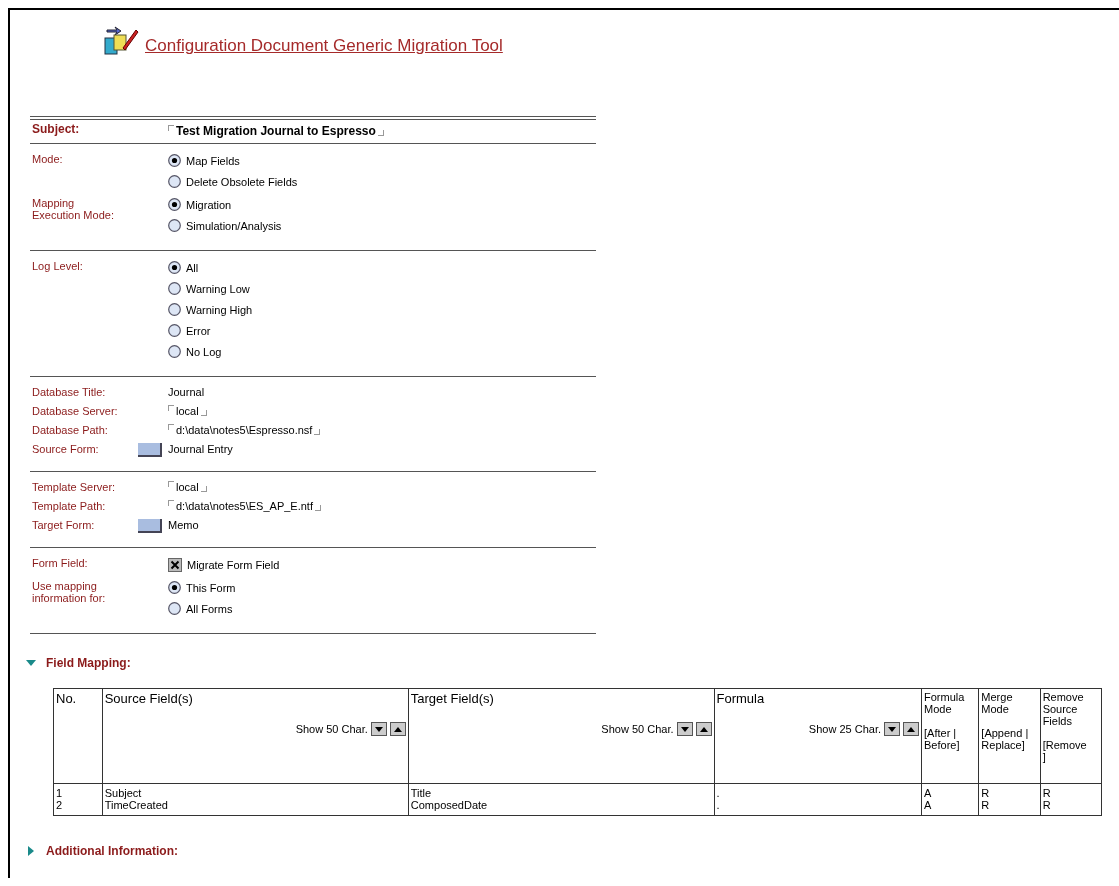 The height and width of the screenshot is (886, 1119). I want to click on migration-tool-icon, so click(121, 41).